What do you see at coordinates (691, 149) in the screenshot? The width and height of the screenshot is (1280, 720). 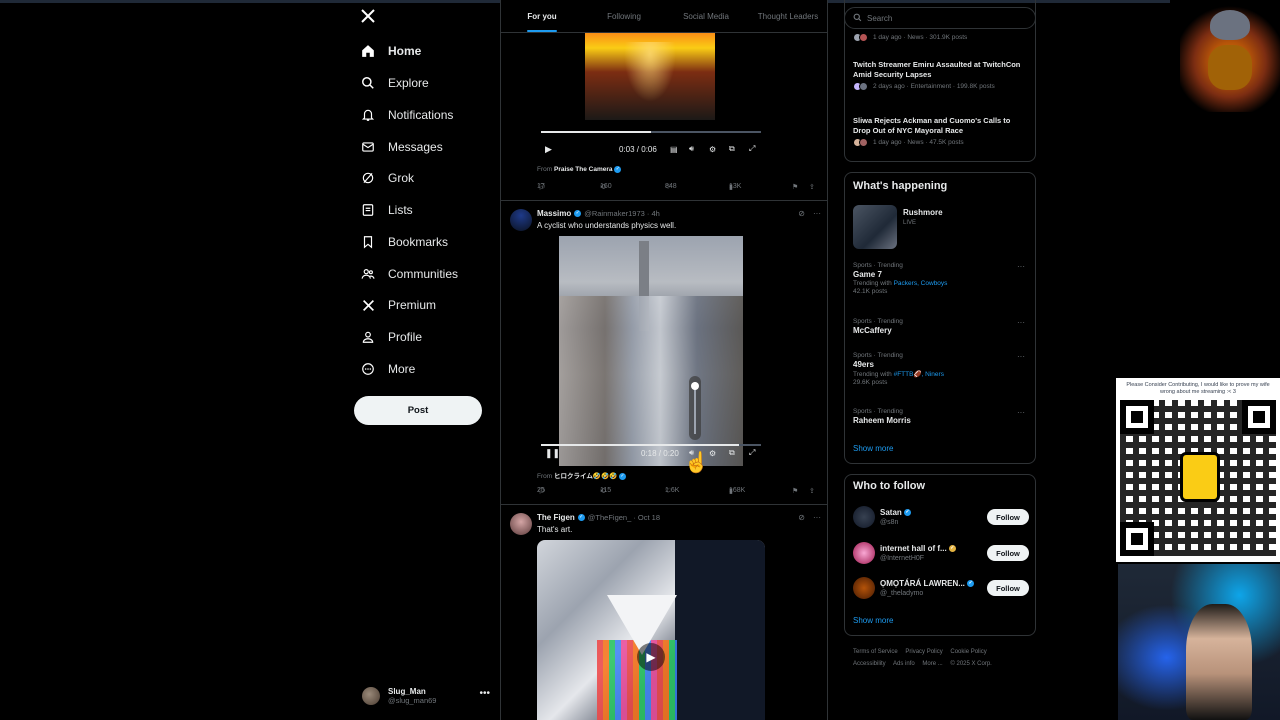 I see `volume-icon: 🔊︎` at bounding box center [691, 149].